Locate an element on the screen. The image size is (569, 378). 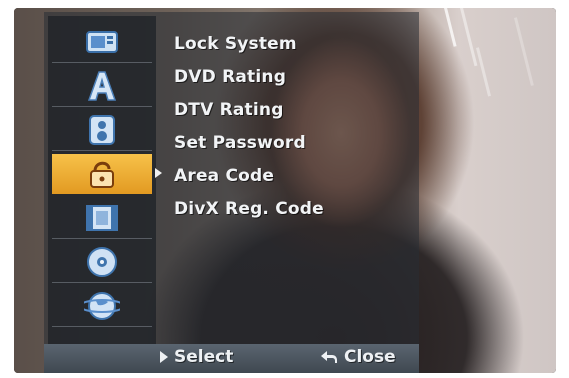
disc-icon is located at coordinates (102, 262).